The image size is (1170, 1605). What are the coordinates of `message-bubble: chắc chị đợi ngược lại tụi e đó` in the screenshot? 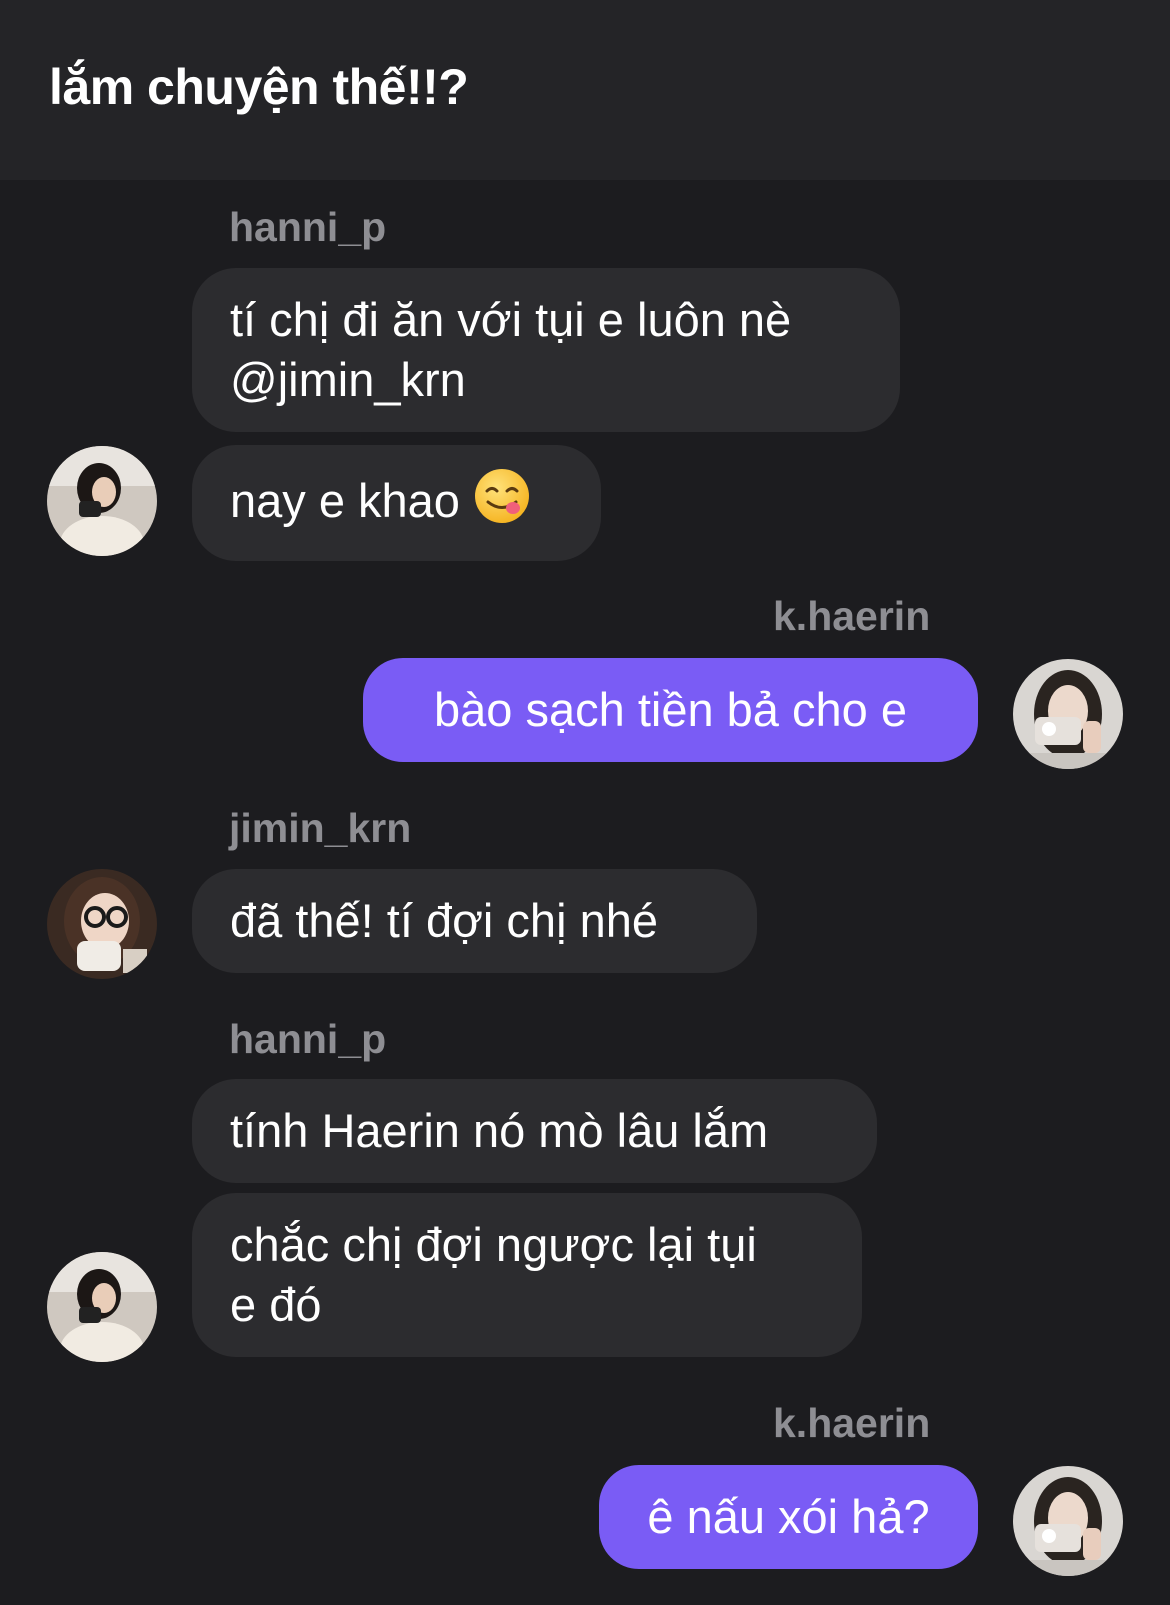 It's located at (527, 1275).